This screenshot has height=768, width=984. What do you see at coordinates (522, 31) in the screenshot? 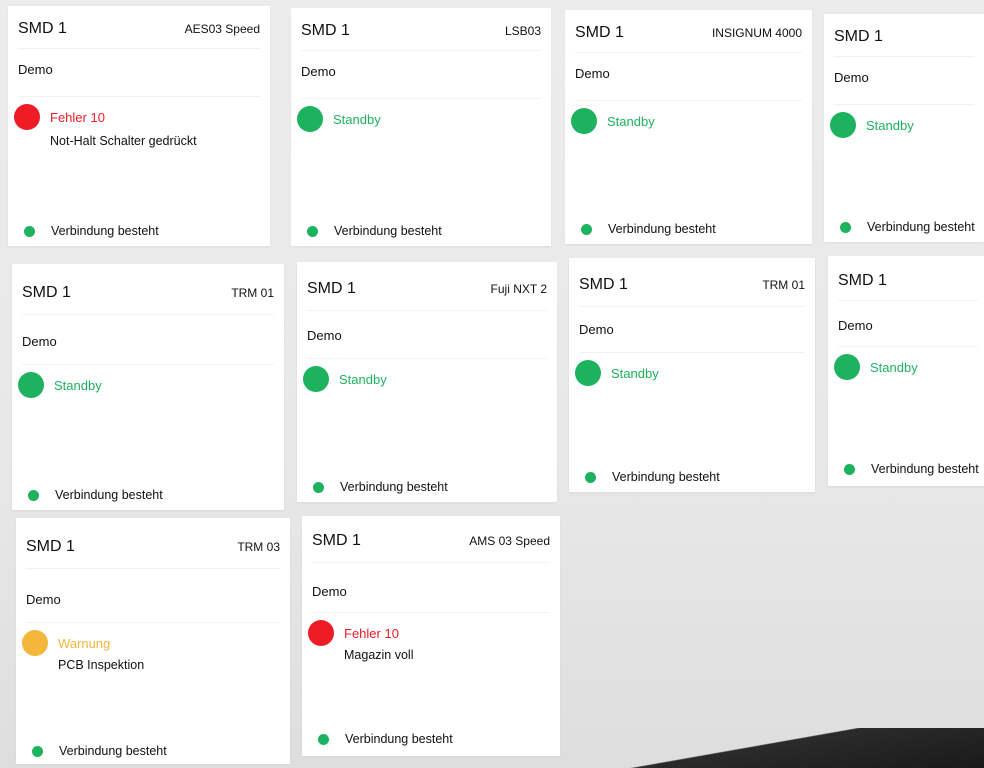
I see `machine-model: LSB03` at bounding box center [522, 31].